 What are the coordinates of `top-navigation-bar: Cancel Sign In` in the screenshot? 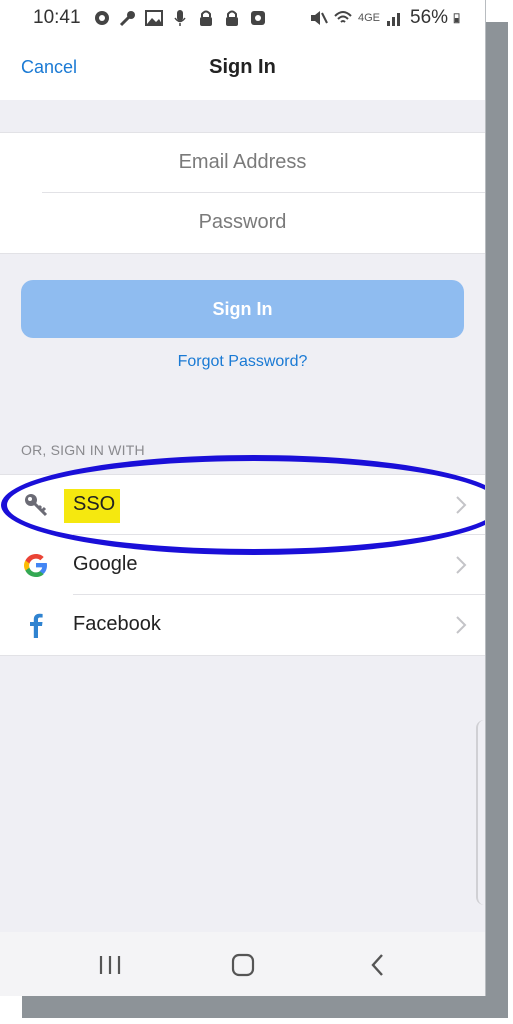 It's located at (242, 68).